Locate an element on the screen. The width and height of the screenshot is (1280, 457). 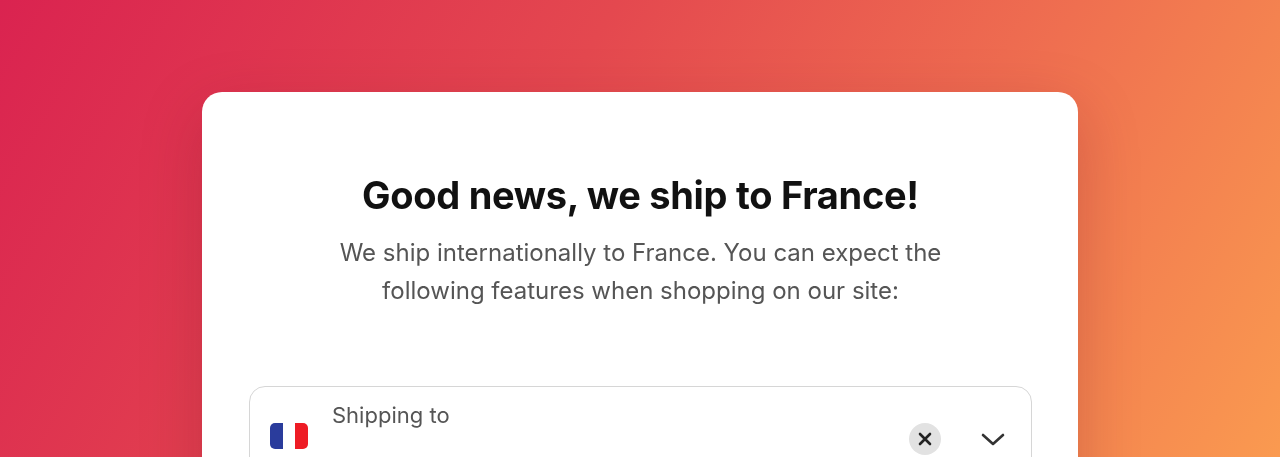
country-select: Shipping to is located at coordinates (640, 421).